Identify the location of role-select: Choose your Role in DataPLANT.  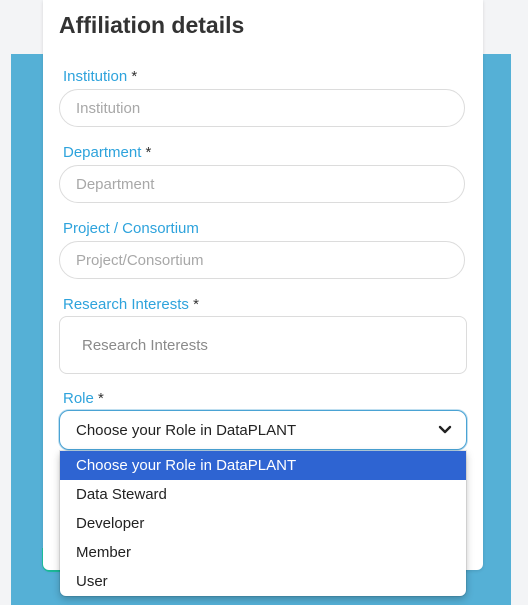
(263, 430).